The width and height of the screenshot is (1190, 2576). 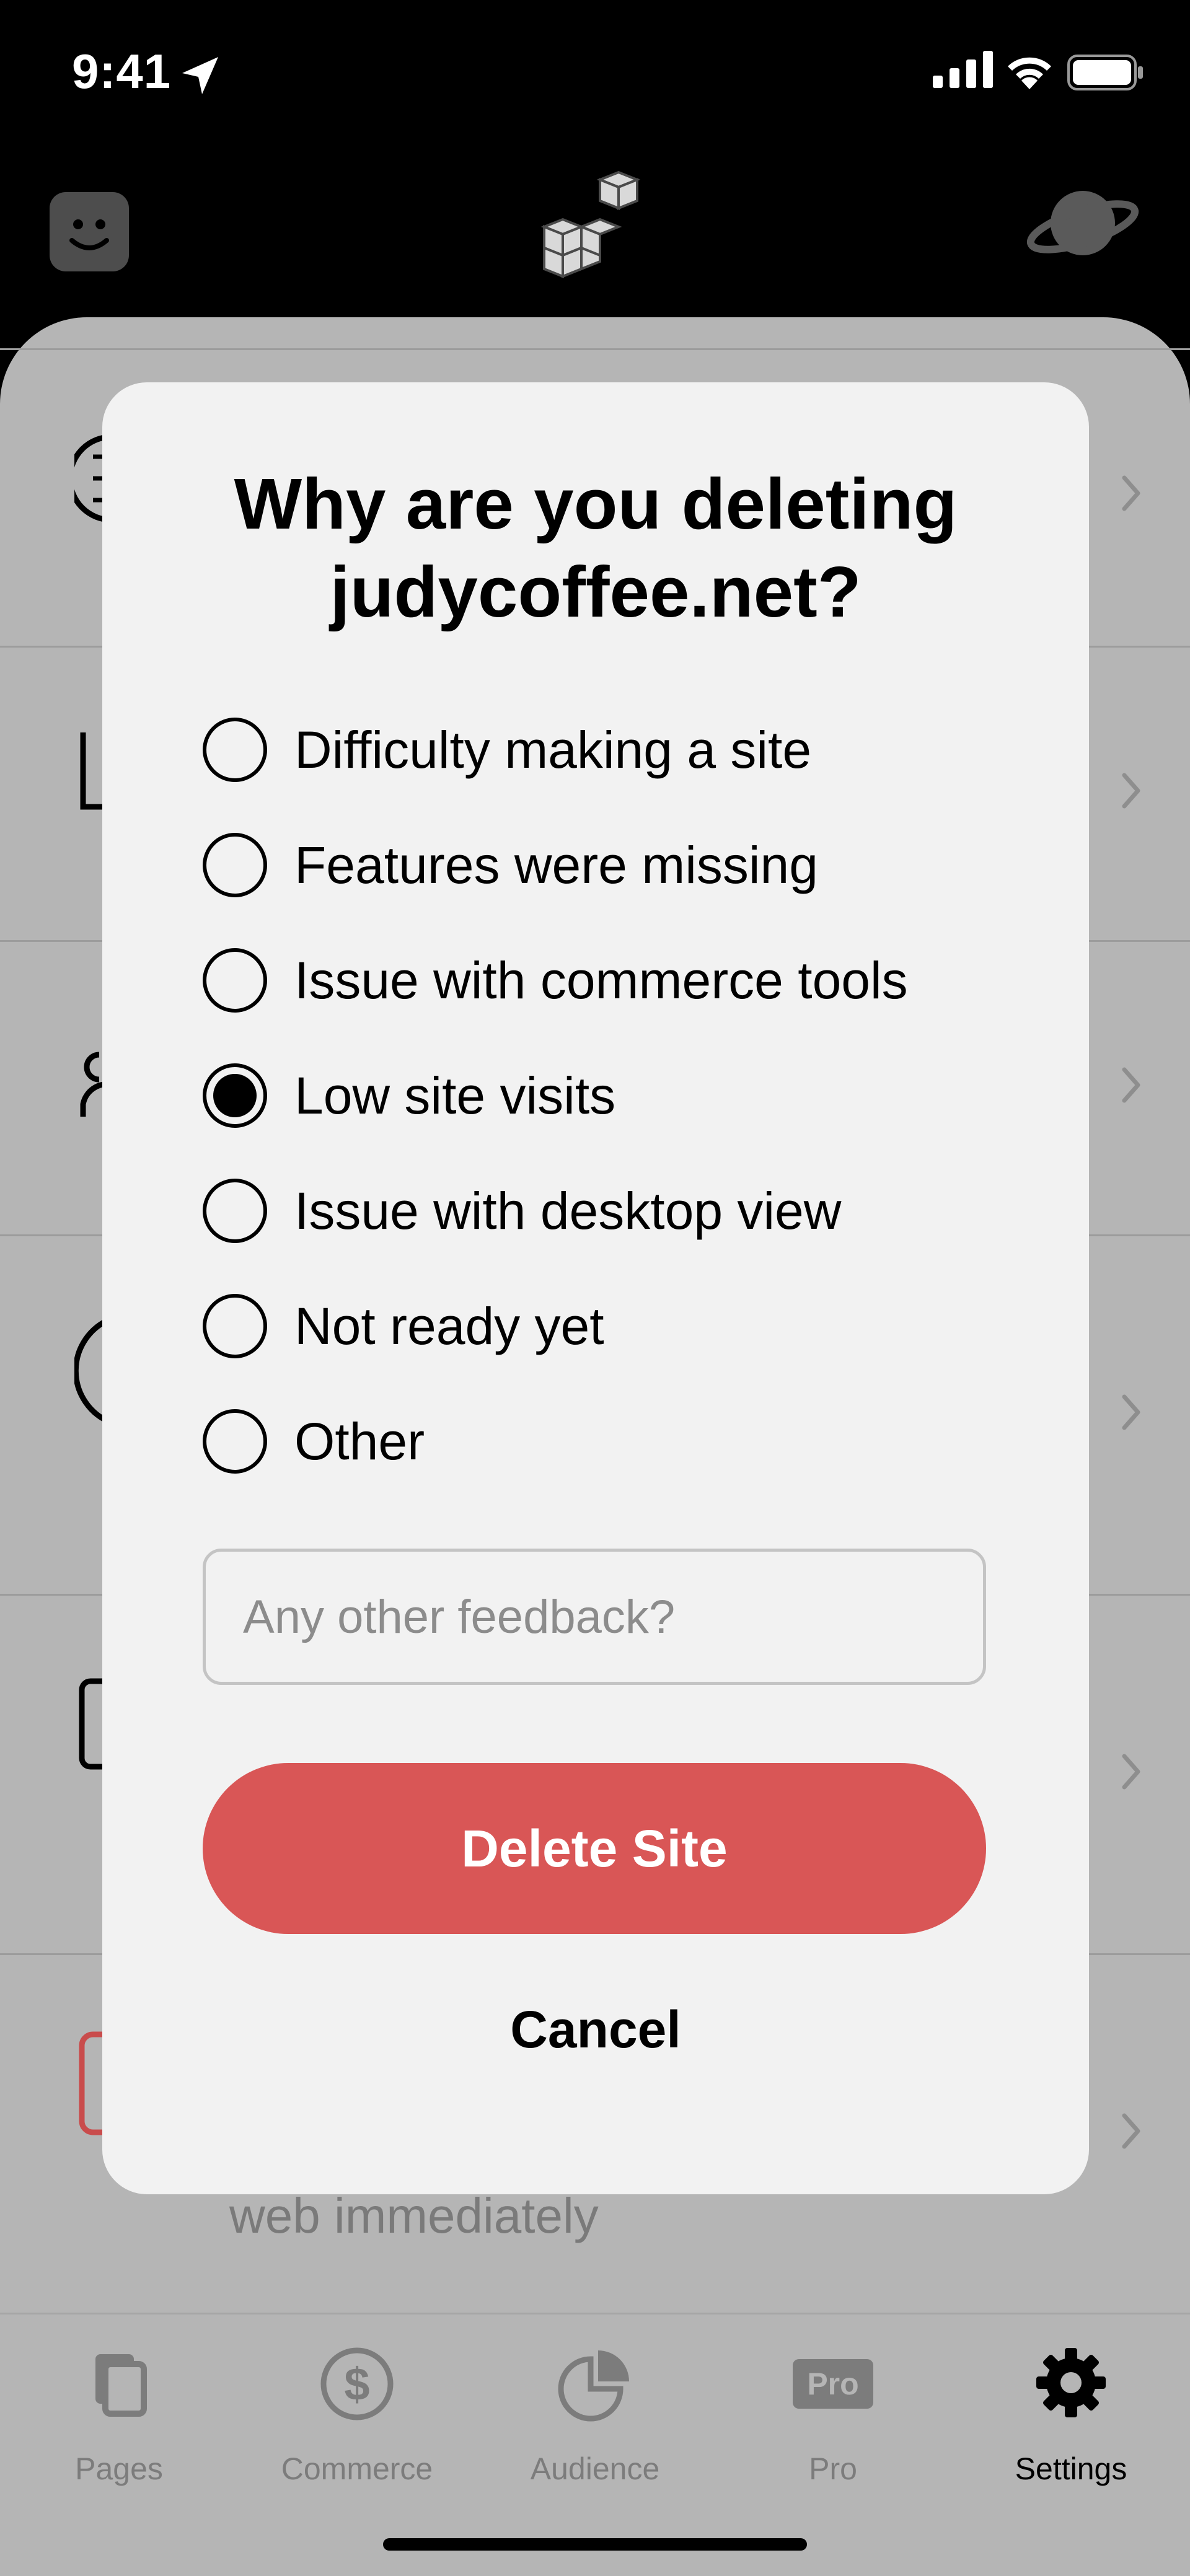 What do you see at coordinates (594, 1849) in the screenshot?
I see `delete-site-button: Delete Site` at bounding box center [594, 1849].